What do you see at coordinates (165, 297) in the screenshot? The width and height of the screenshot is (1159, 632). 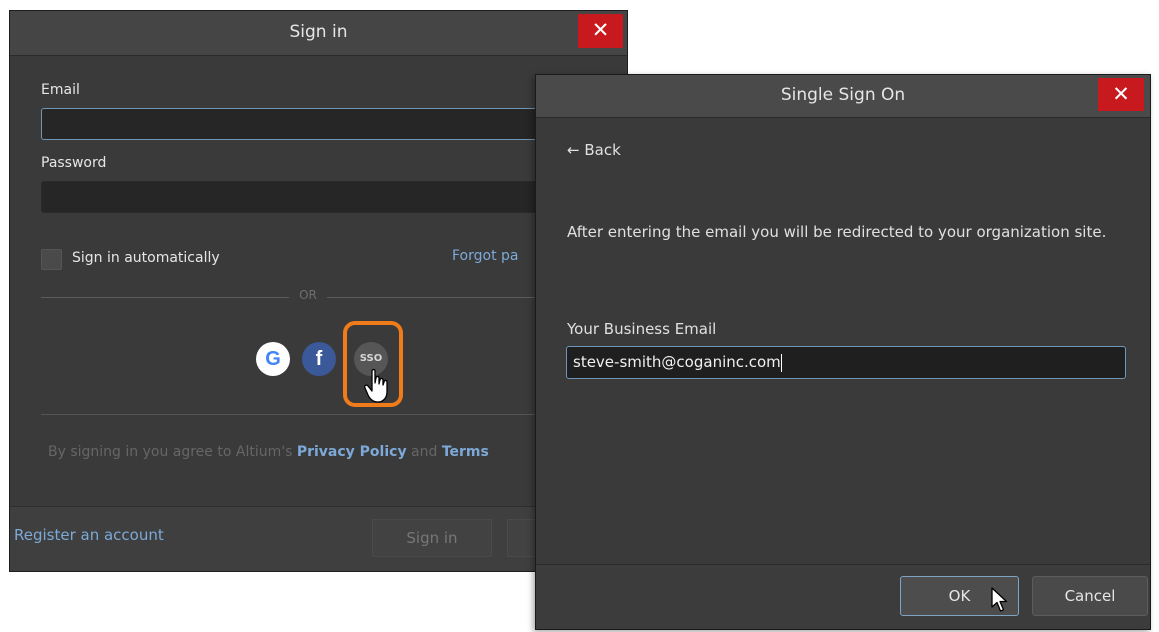 I see `or-divider-left` at bounding box center [165, 297].